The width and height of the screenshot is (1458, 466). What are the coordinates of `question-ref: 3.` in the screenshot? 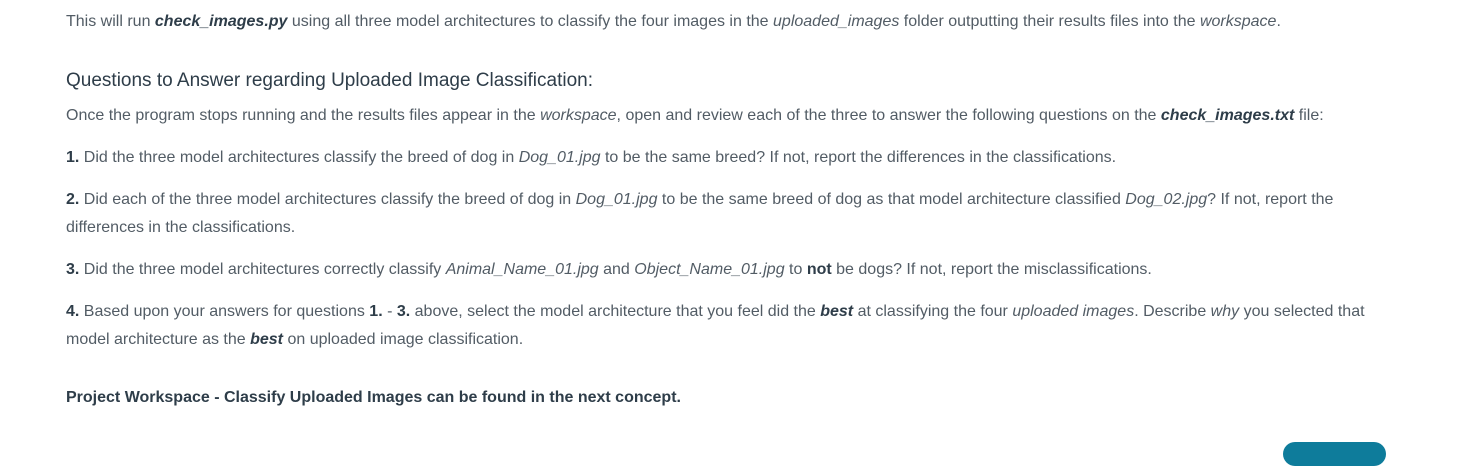 It's located at (403, 311).